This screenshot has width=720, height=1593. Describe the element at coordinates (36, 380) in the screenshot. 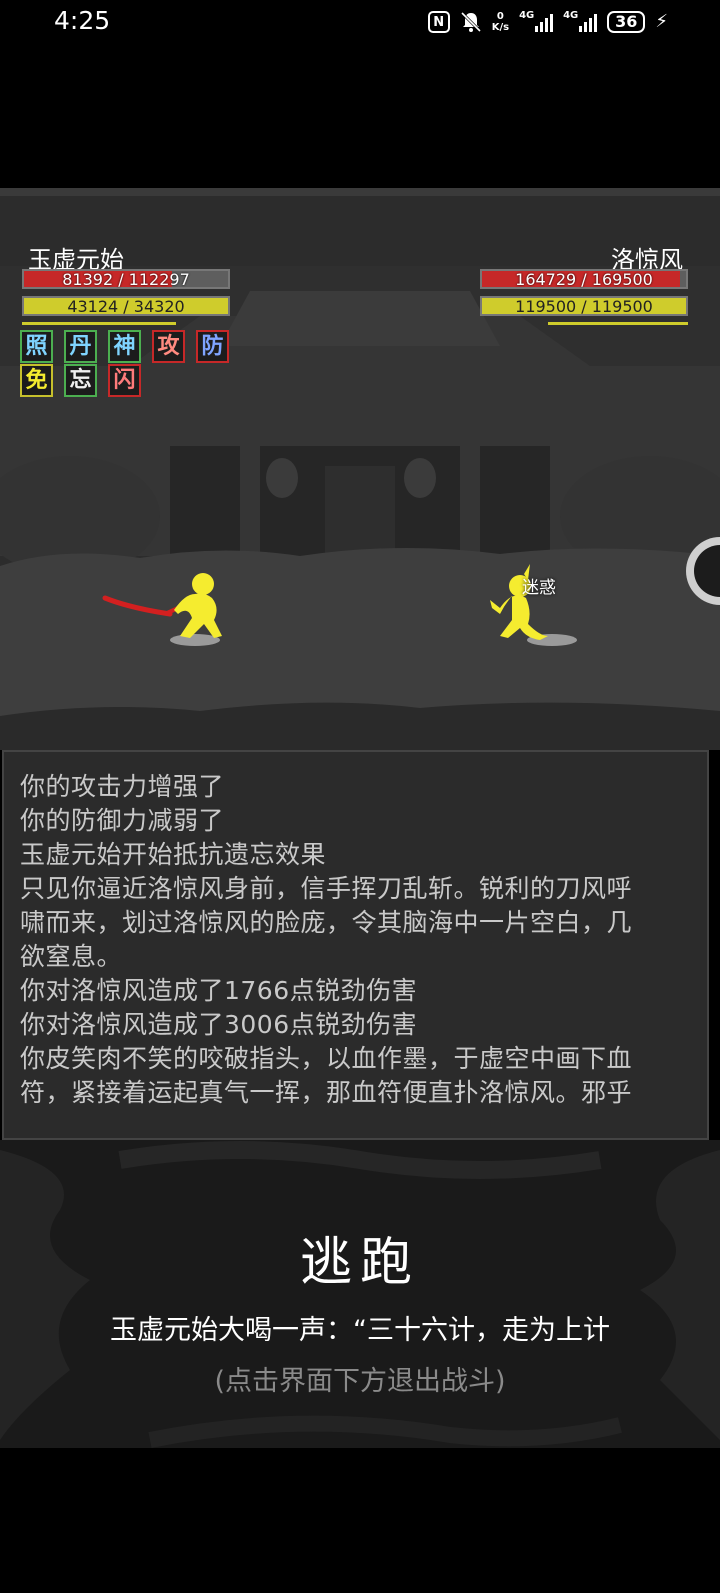

I see `buff-icon: 免` at that location.